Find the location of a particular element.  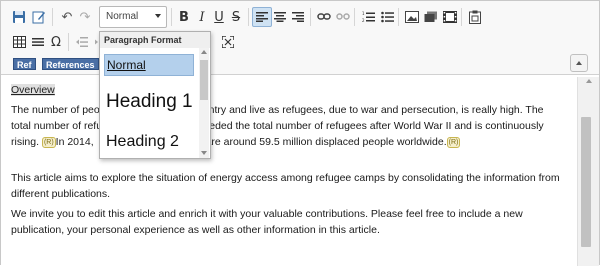

format-option-heading-2: Heading 2 is located at coordinates (149, 143).